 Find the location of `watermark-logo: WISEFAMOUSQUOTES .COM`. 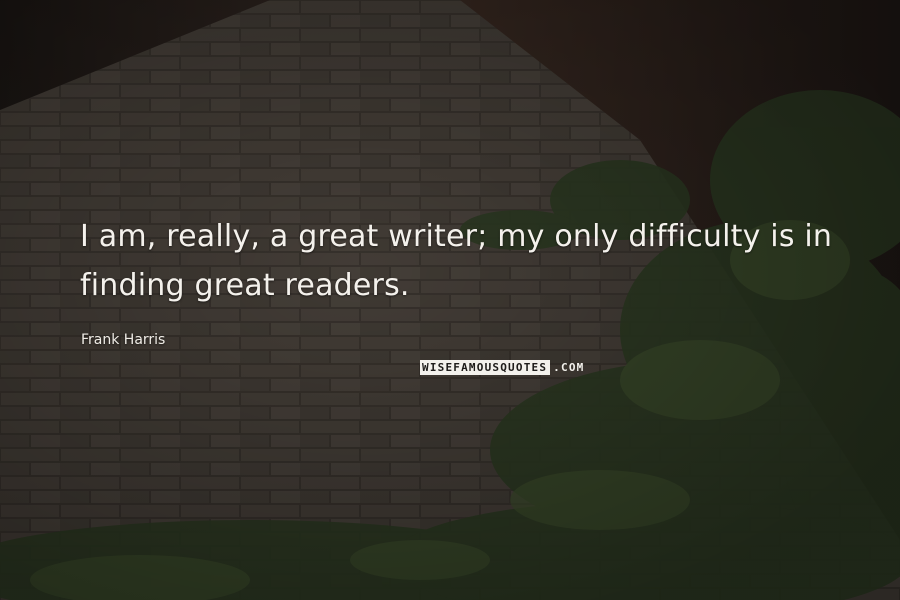

watermark-logo: WISEFAMOUSQUOTES .COM is located at coordinates (503, 367).